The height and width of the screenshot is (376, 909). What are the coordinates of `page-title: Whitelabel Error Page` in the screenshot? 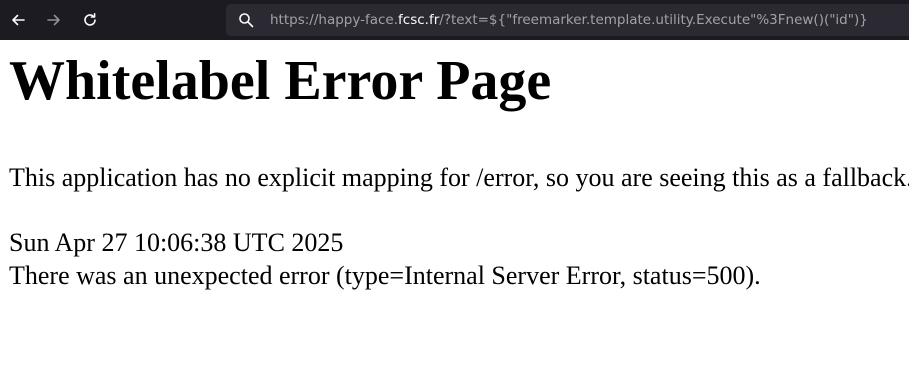 It's located at (280, 81).